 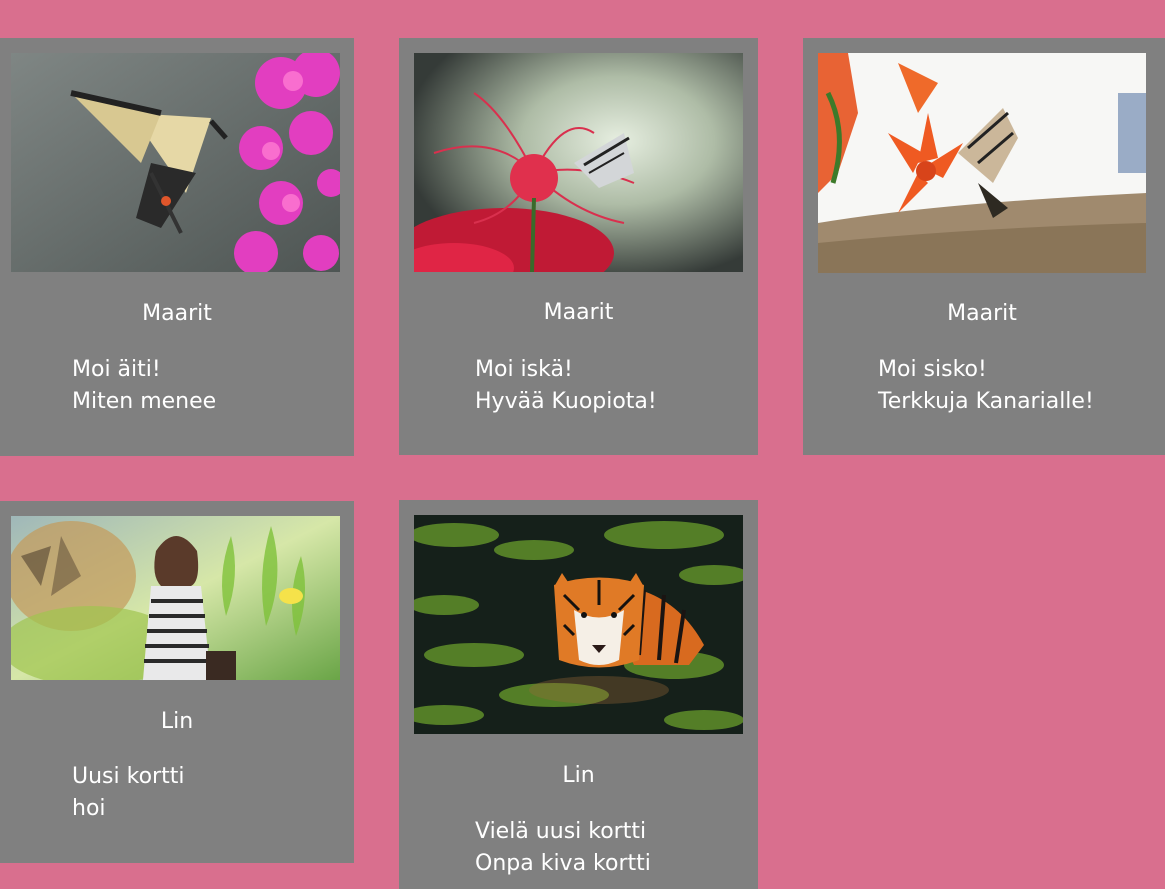 What do you see at coordinates (563, 863) in the screenshot?
I see `card-message-line: Onpa kiva kortti` at bounding box center [563, 863].